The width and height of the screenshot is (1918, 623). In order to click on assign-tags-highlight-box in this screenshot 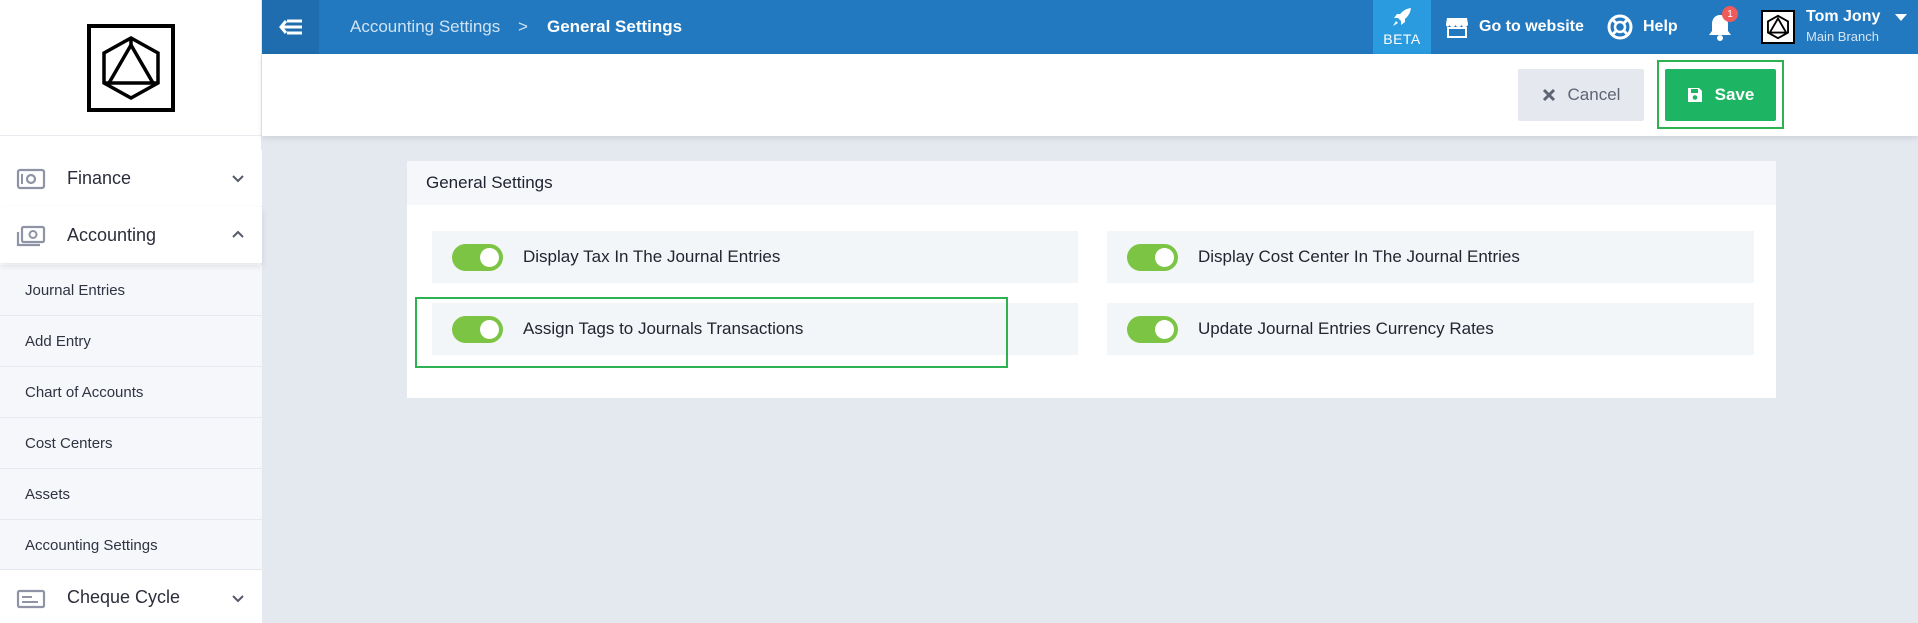, I will do `click(711, 332)`.